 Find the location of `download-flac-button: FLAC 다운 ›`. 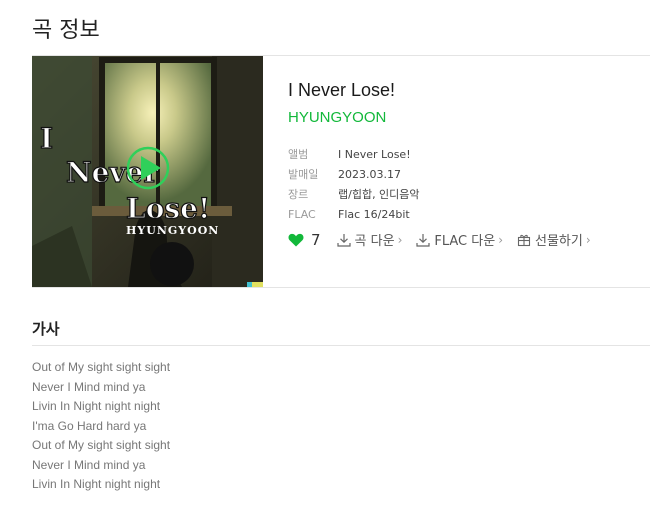

download-flac-button: FLAC 다운 › is located at coordinates (459, 239).